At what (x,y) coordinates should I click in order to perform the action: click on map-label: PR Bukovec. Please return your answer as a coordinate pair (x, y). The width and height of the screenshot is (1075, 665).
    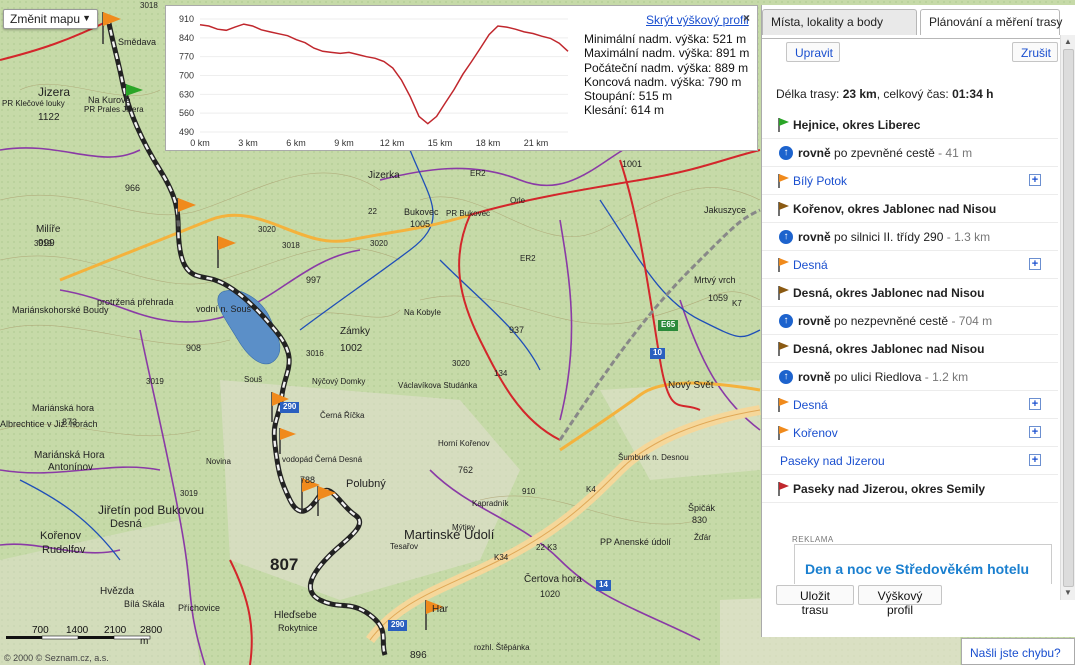
    Looking at the image, I should click on (468, 213).